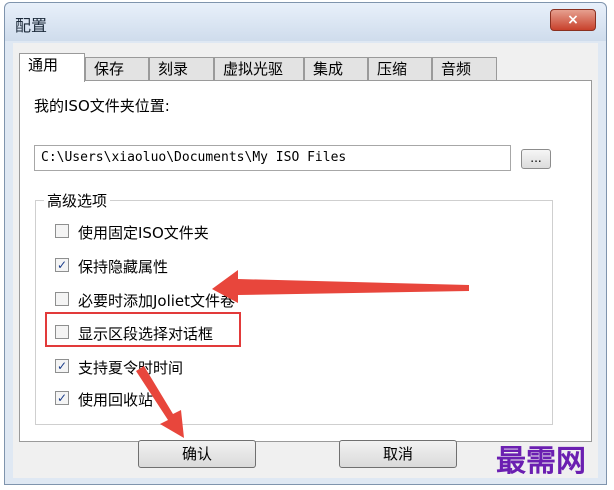 This screenshot has height=490, width=614. Describe the element at coordinates (340, 286) in the screenshot. I see `arrow-to-option` at that location.